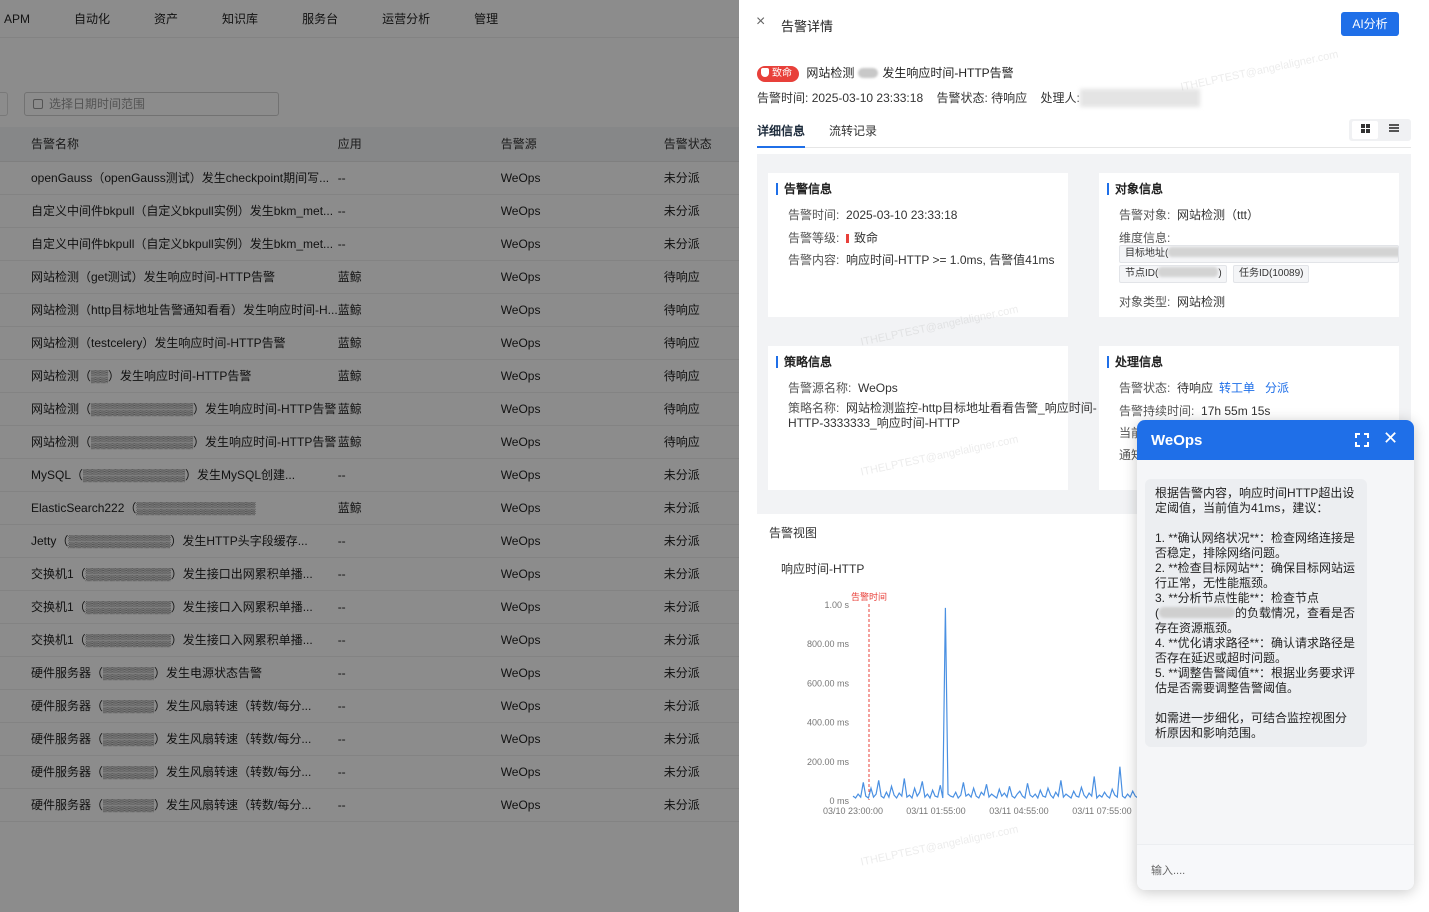 This screenshot has height=912, width=1429. I want to click on alert-summary: 致命 网站检测 发生响应时间-HTTP告警, so click(885, 73).